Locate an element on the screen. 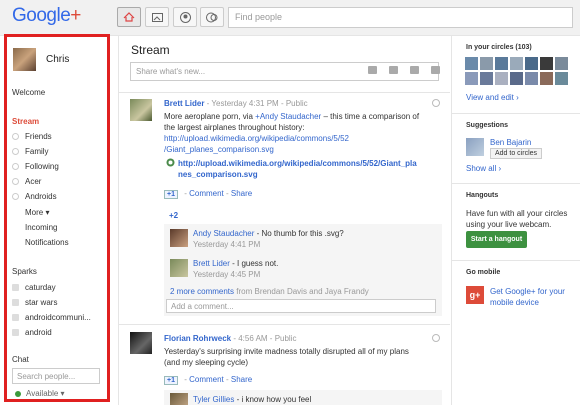  google-plus-logo: Google+ is located at coordinates (46, 16).